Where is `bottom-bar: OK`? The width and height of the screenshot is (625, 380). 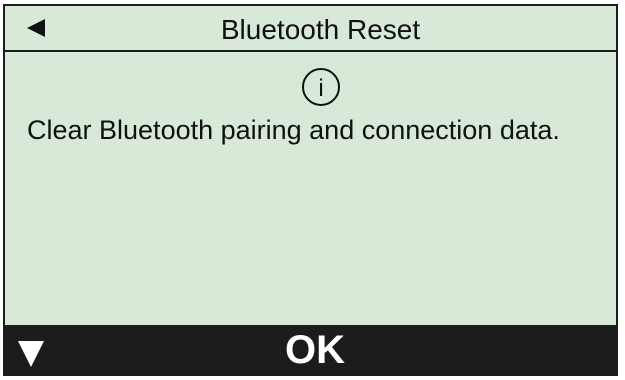
bottom-bar: OK is located at coordinates (310, 349).